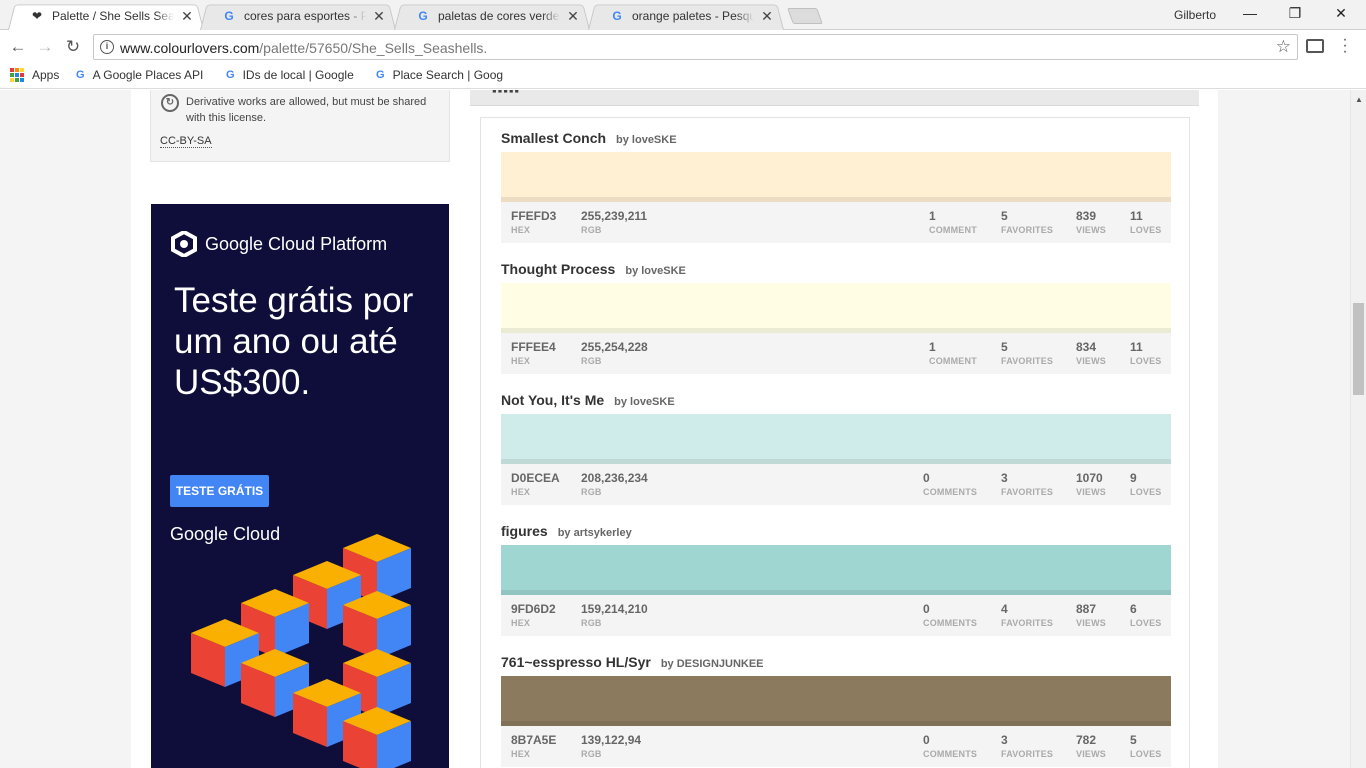 The width and height of the screenshot is (1366, 768). What do you see at coordinates (1341, 13) in the screenshot?
I see `close-window-icon: ✕` at bounding box center [1341, 13].